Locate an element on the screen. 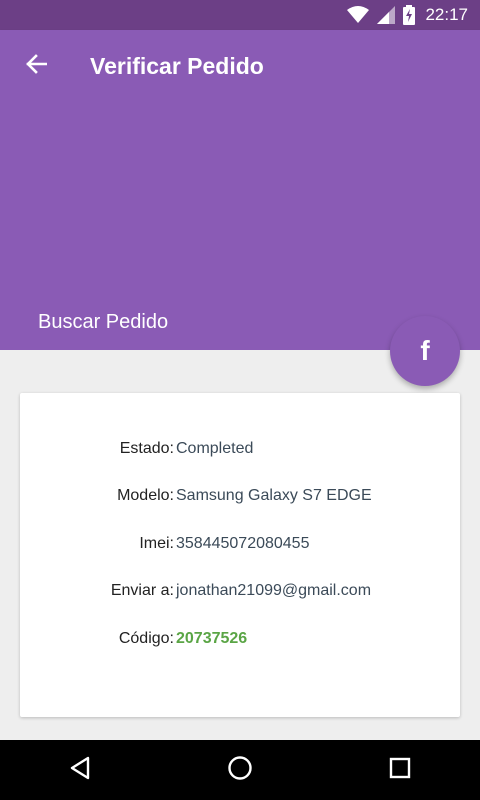 Image resolution: width=480 pixels, height=800 pixels. facebook-icon: f is located at coordinates (425, 350).